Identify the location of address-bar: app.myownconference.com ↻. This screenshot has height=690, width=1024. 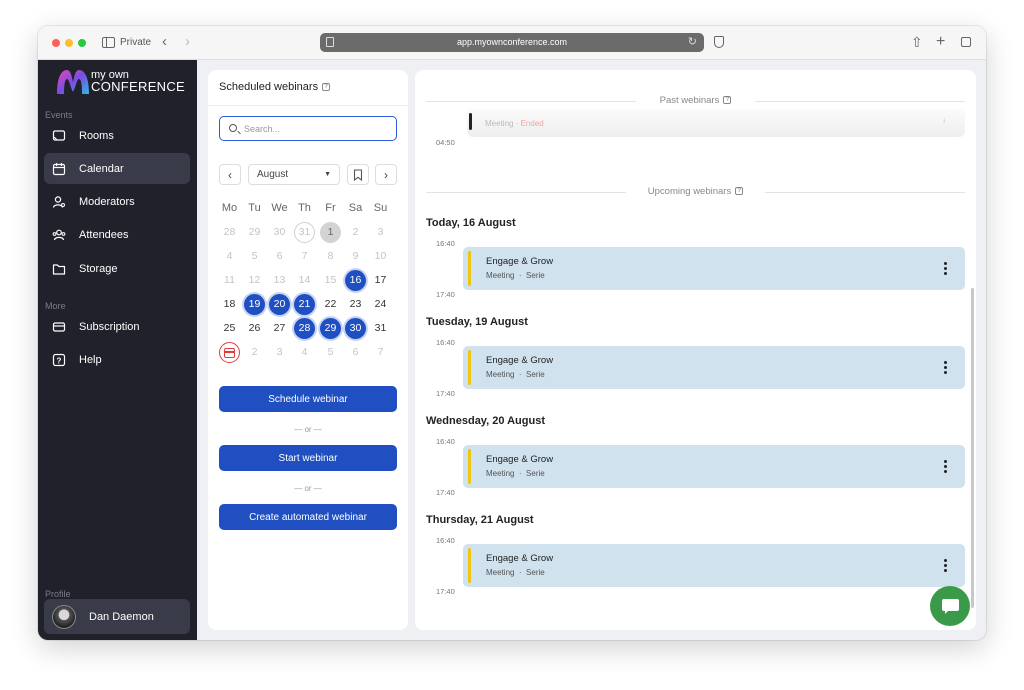
(512, 42).